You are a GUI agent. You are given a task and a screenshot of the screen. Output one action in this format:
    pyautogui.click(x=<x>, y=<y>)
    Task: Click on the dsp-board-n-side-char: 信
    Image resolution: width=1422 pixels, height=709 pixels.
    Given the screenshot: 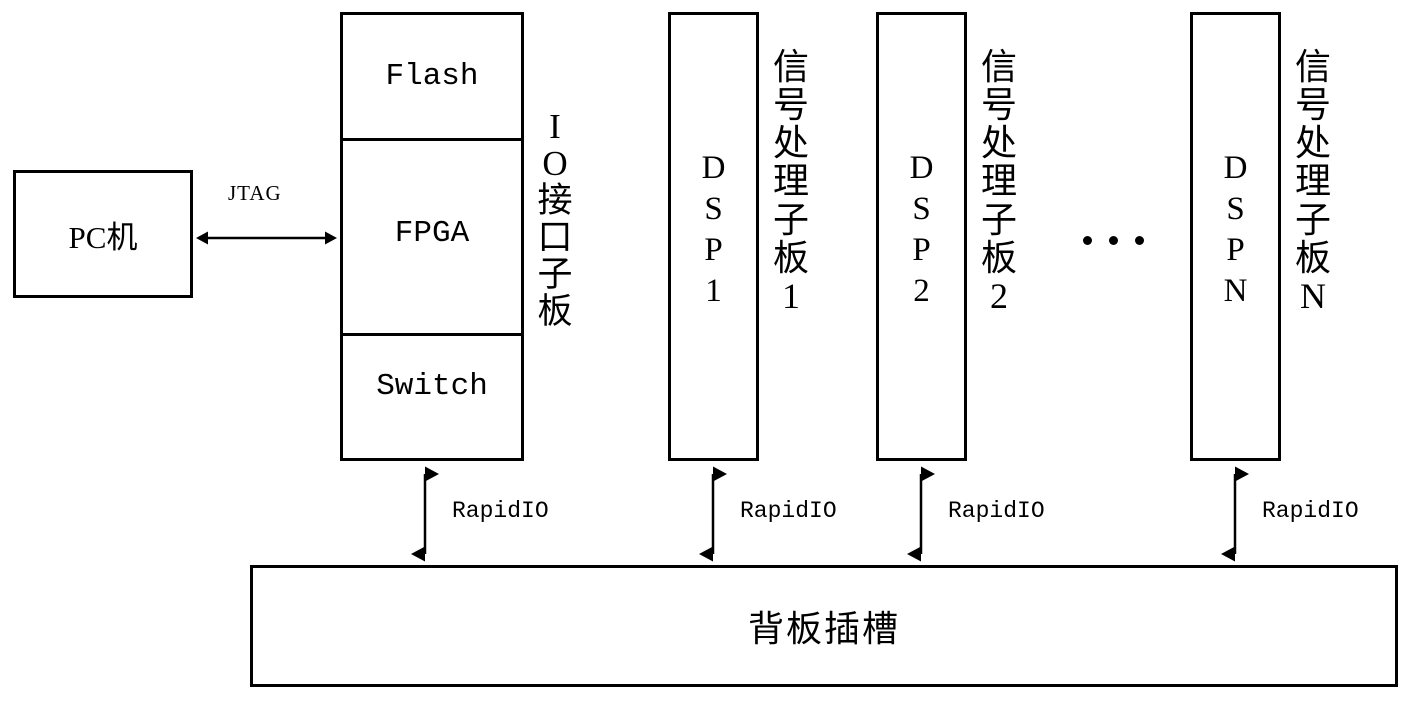 What is the action you would take?
    pyautogui.click(x=1312, y=67)
    